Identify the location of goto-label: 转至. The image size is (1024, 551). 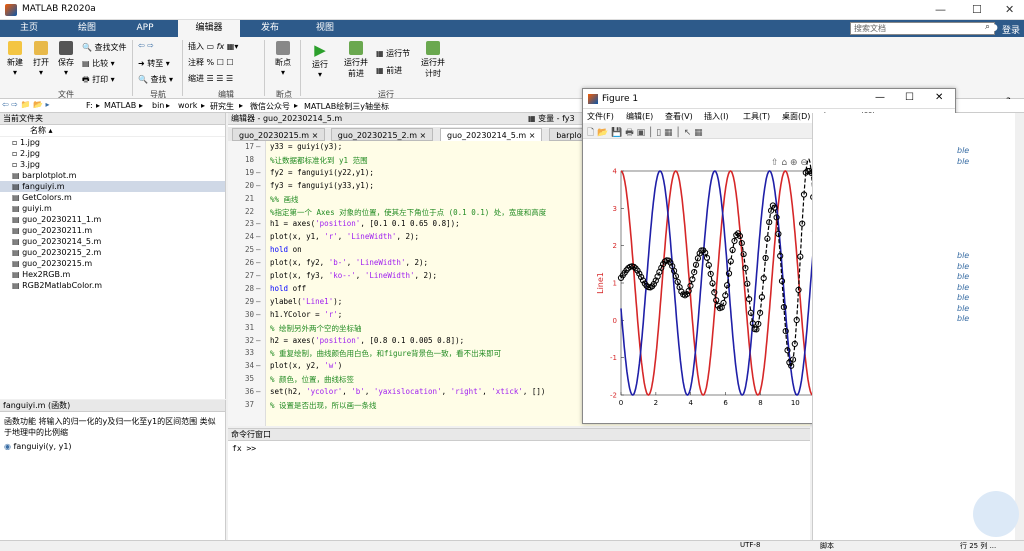
(155, 63).